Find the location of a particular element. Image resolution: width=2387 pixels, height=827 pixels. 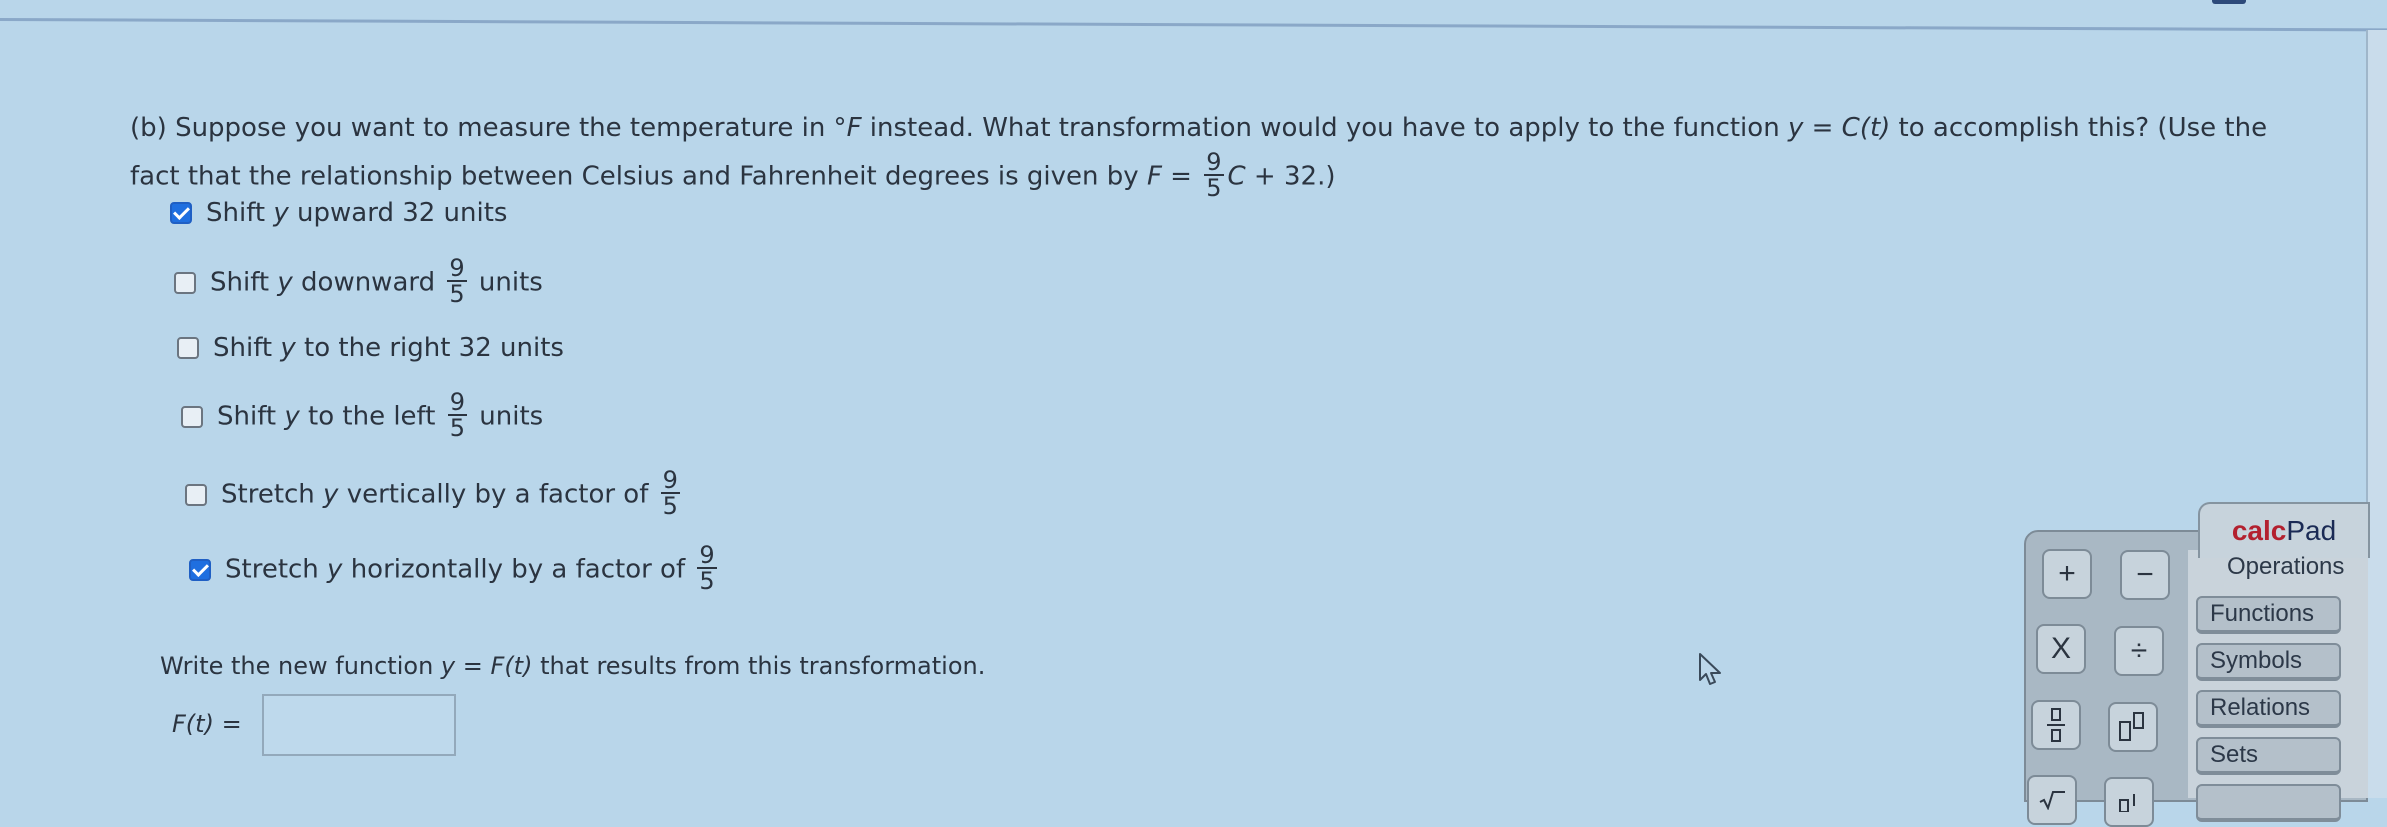

divide-key: ÷ is located at coordinates (2139, 651).